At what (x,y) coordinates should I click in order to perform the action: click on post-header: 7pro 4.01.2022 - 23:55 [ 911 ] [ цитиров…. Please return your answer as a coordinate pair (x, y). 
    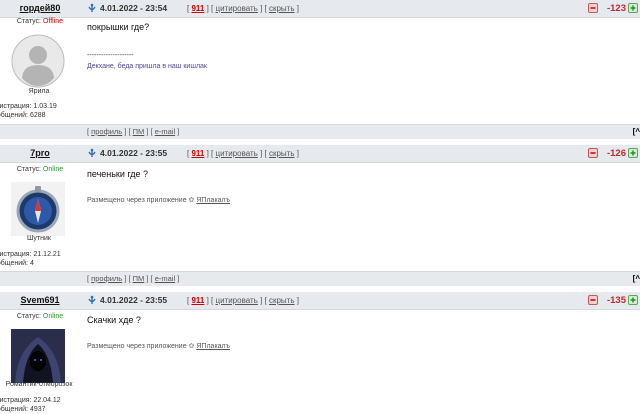
    Looking at the image, I should click on (320, 154).